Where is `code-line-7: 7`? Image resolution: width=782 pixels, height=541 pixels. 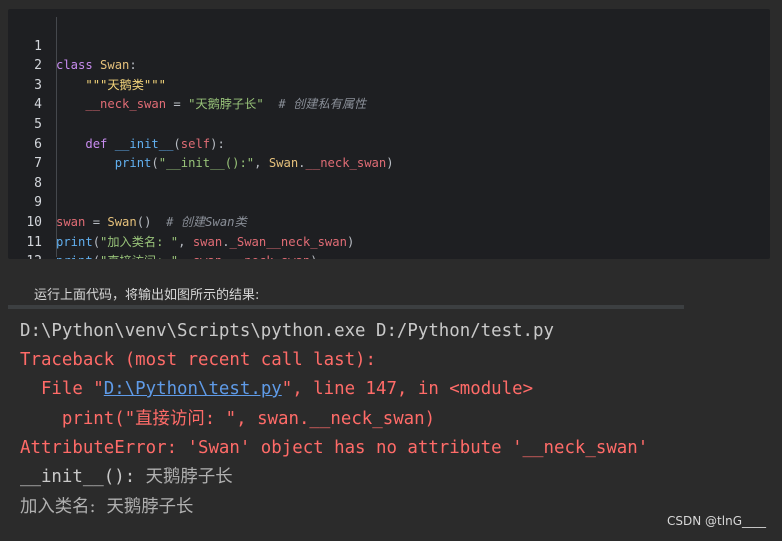
code-line-7: 7 is located at coordinates (389, 153).